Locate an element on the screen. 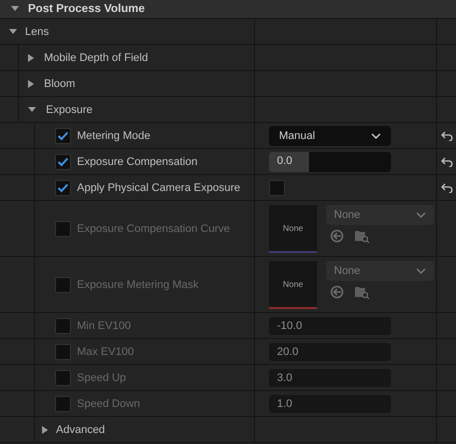 The height and width of the screenshot is (444, 456). number-slider: 0.0 is located at coordinates (330, 162).